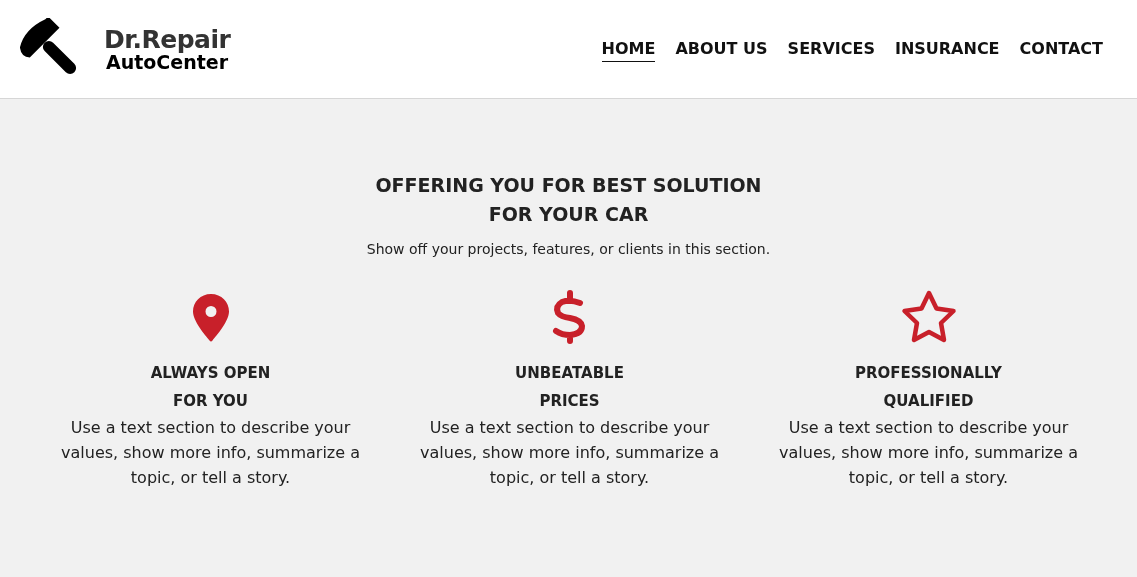  I want to click on feature-title: QUALIFIED, so click(928, 401).